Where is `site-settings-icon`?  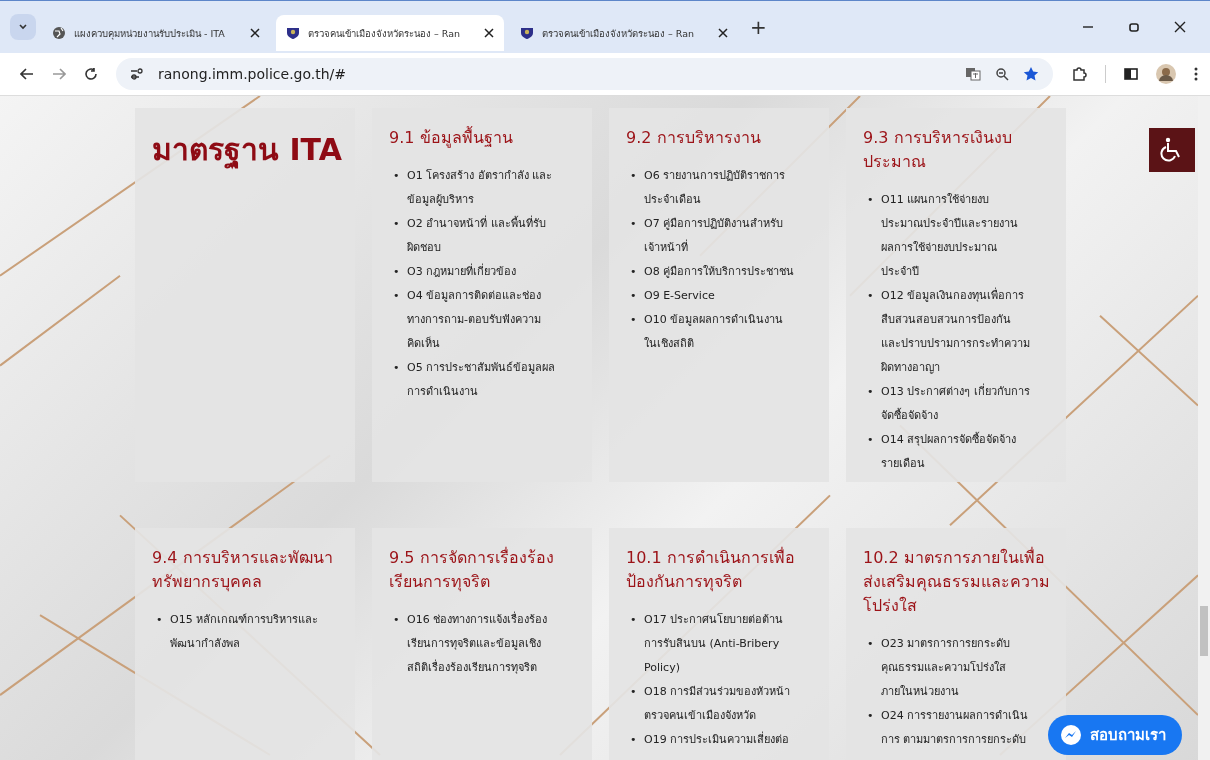
site-settings-icon is located at coordinates (137, 74).